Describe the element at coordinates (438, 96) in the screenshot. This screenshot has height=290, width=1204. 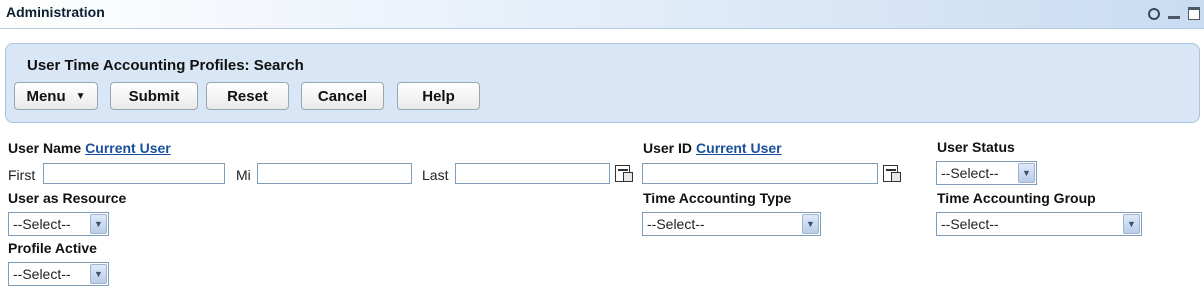
I see `help-button: Help` at that location.